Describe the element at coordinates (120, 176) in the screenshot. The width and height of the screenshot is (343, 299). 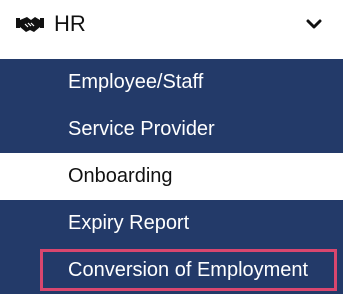
I see `menu-item-label: Onboarding` at that location.